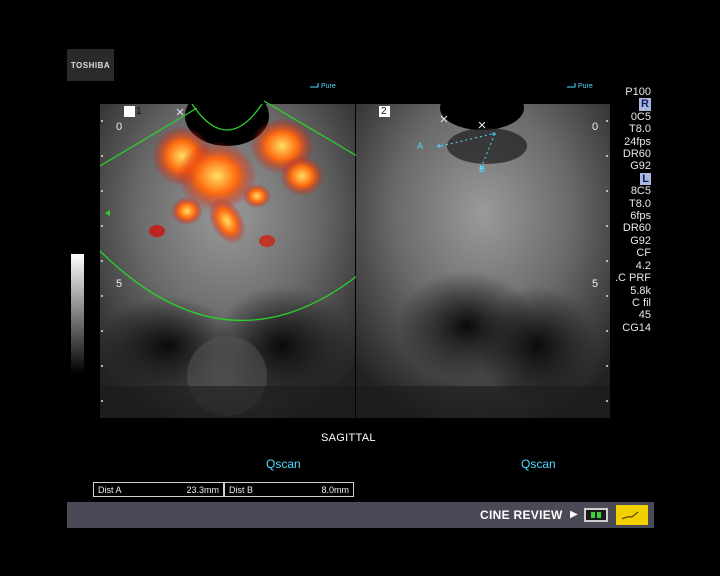 This screenshot has height=576, width=720. What do you see at coordinates (348, 438) in the screenshot?
I see `plane-label: SAGITTAL` at bounding box center [348, 438].